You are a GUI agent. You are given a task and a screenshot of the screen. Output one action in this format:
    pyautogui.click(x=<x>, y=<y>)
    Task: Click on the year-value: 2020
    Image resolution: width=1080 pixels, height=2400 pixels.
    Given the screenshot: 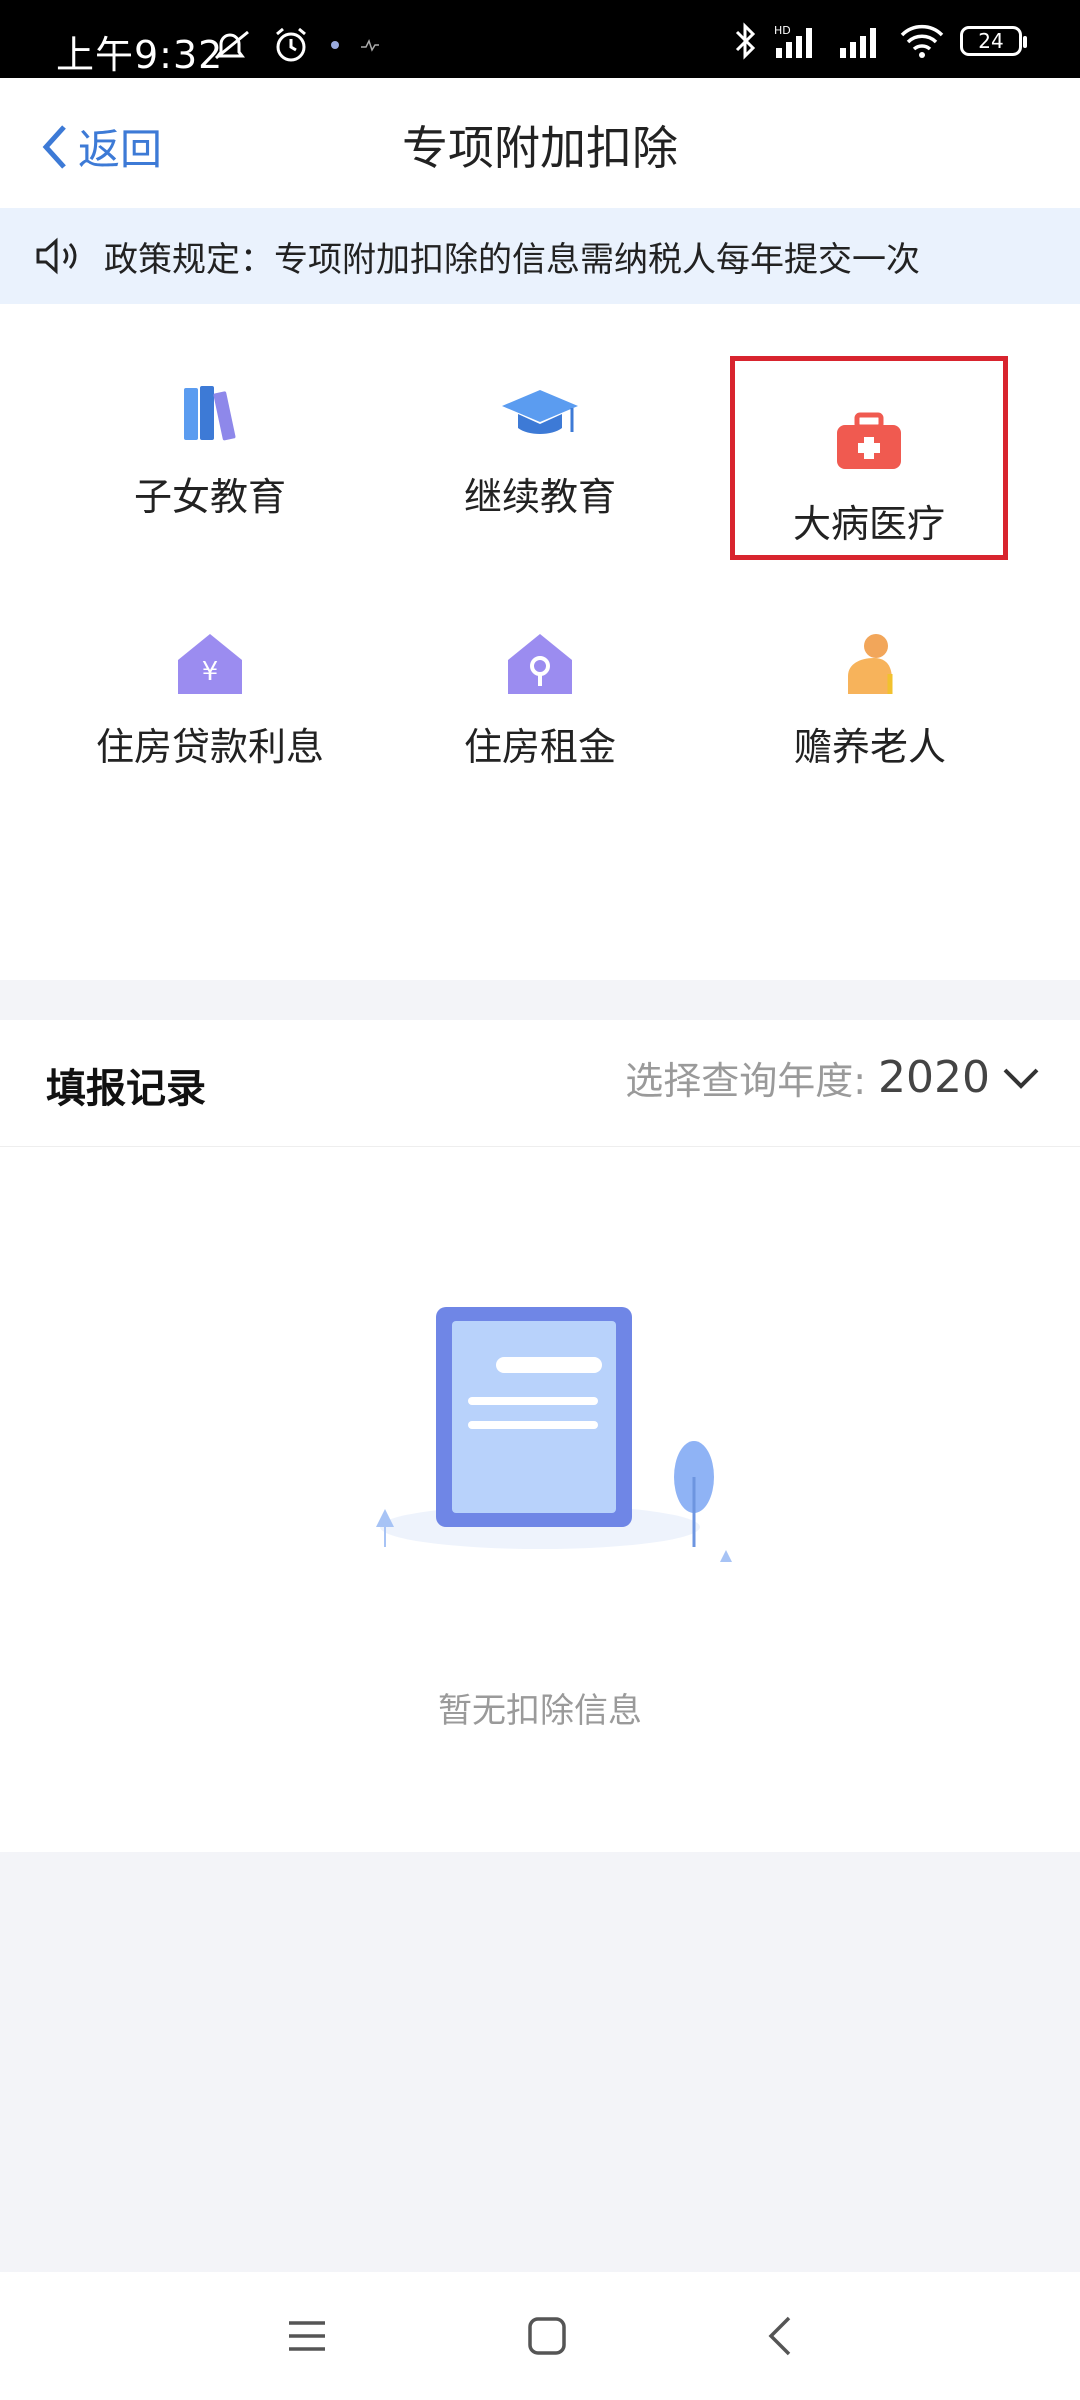 What is the action you would take?
    pyautogui.click(x=934, y=1077)
    